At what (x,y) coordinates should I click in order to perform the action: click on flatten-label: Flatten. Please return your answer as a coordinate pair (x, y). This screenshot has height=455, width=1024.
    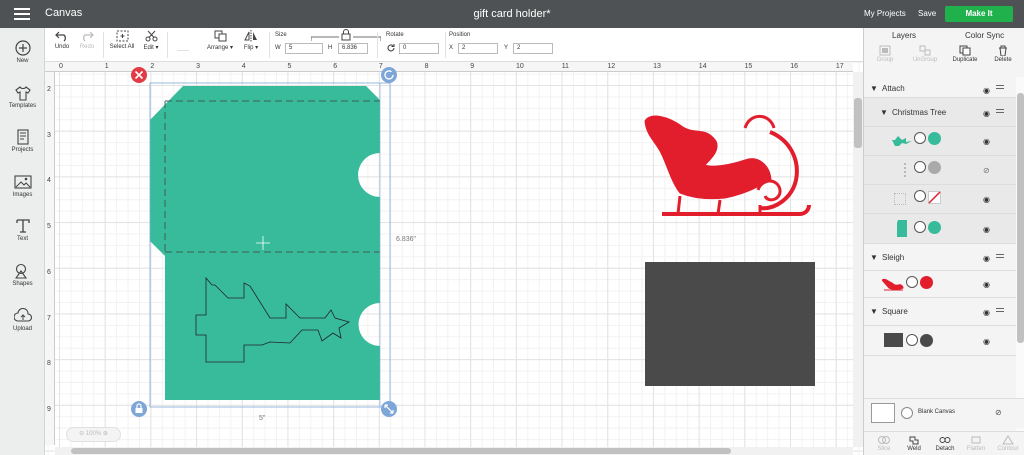
    Looking at the image, I should click on (976, 449).